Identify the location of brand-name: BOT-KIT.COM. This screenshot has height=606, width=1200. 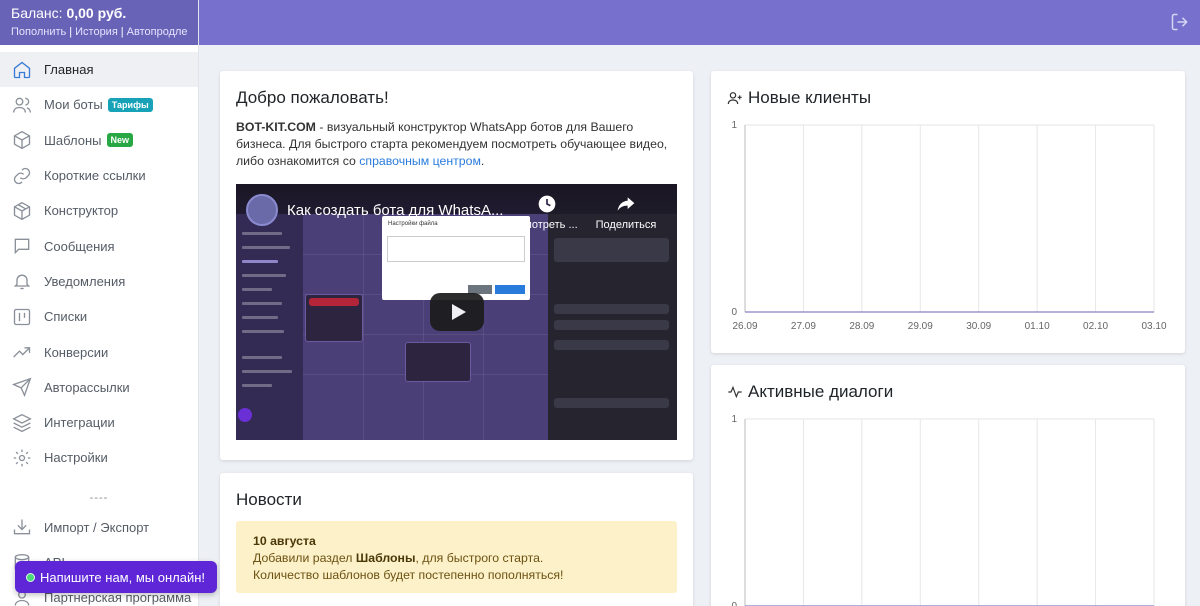
(276, 127).